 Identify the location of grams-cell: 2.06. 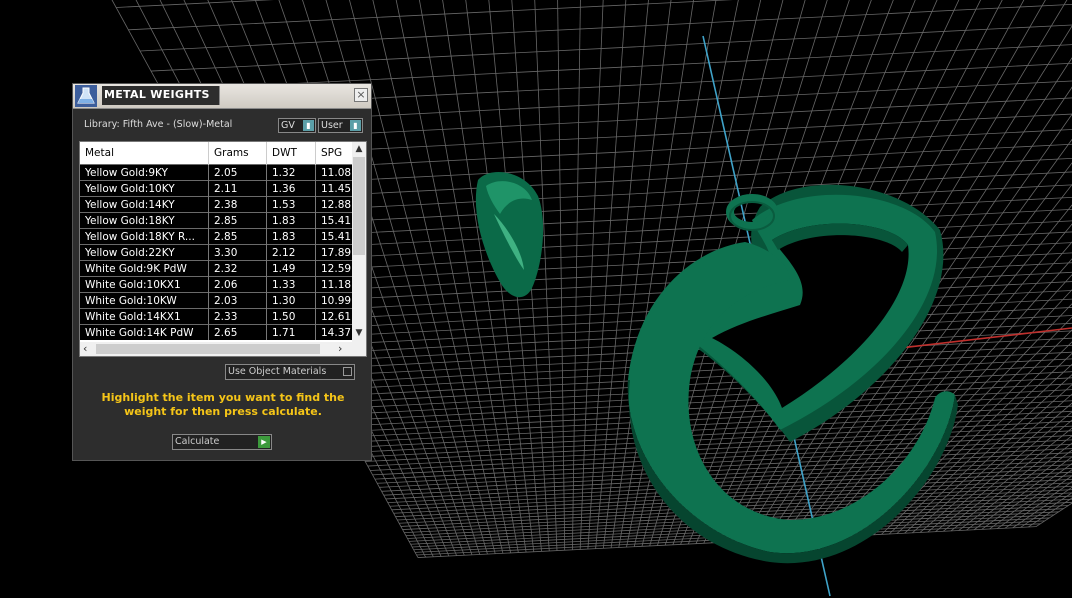
(237, 284).